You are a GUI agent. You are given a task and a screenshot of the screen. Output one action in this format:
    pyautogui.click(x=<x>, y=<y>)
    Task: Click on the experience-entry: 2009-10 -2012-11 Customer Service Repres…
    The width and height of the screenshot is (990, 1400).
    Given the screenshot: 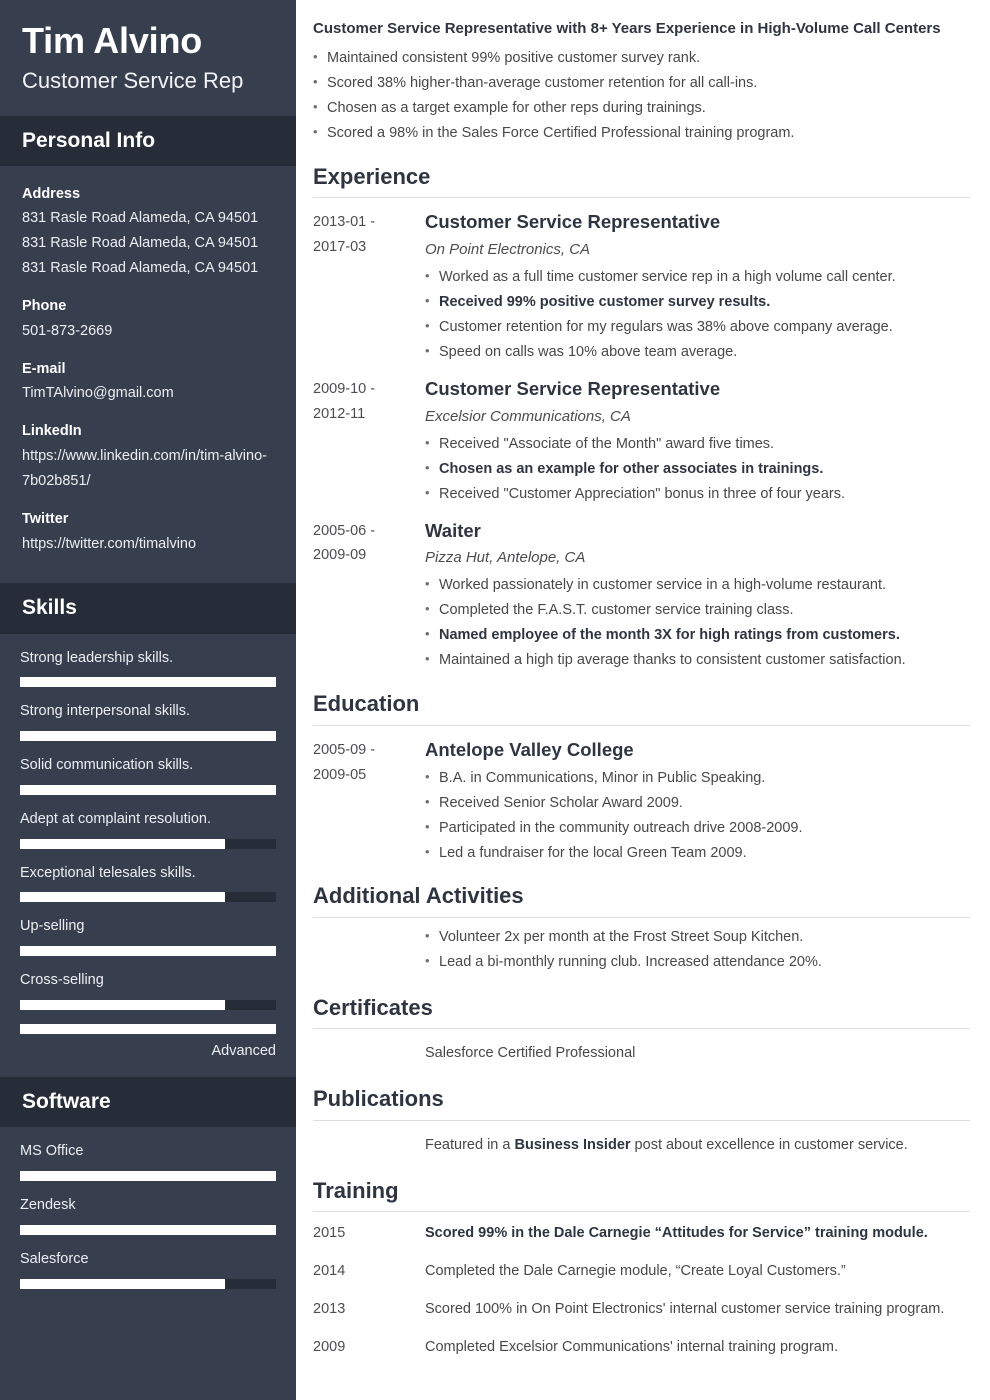 What is the action you would take?
    pyautogui.click(x=641, y=436)
    